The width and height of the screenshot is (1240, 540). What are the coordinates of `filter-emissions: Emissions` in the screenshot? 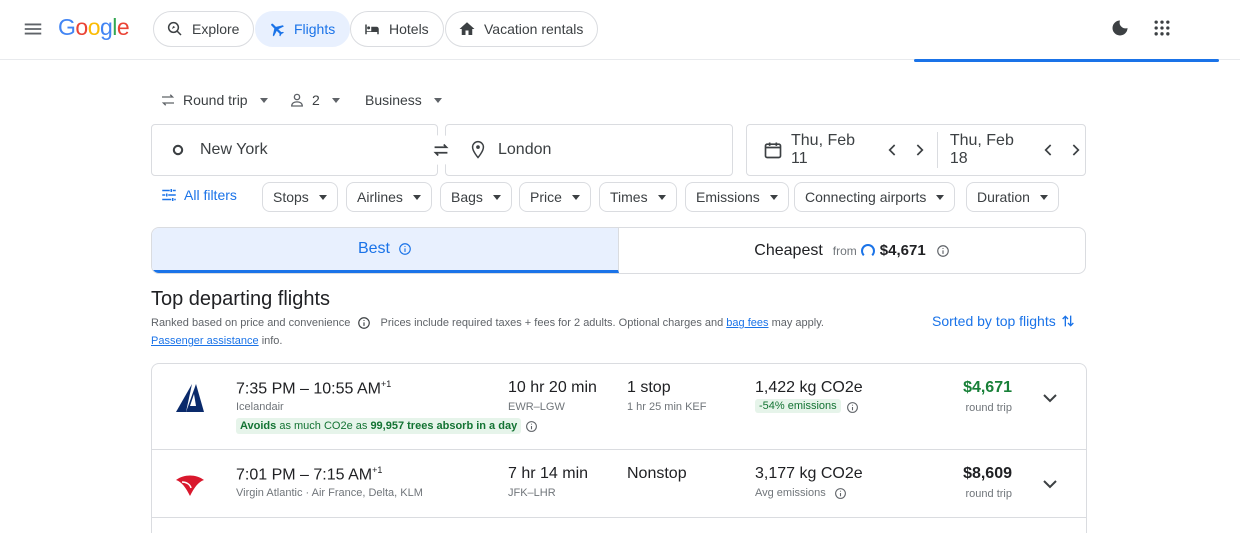 It's located at (737, 197).